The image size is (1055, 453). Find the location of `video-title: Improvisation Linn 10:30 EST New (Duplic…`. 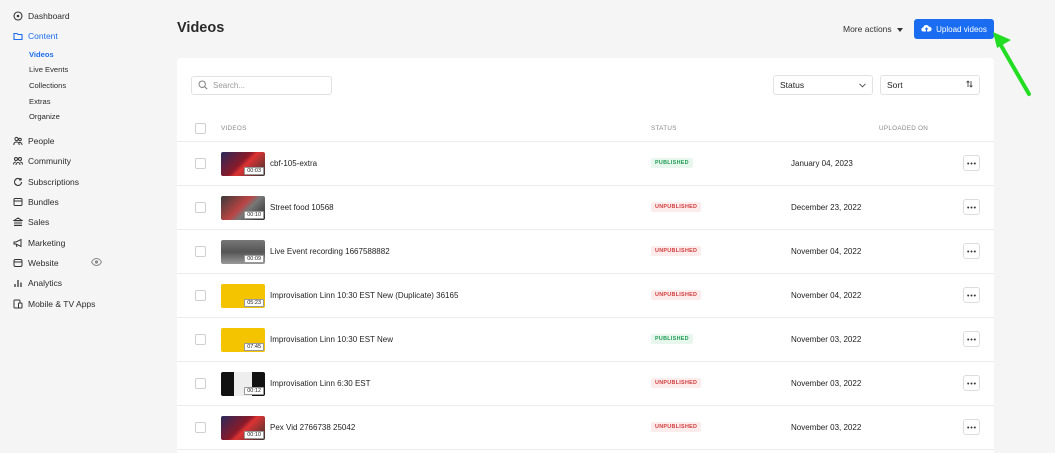

video-title: Improvisation Linn 10:30 EST New (Duplic… is located at coordinates (364, 295).